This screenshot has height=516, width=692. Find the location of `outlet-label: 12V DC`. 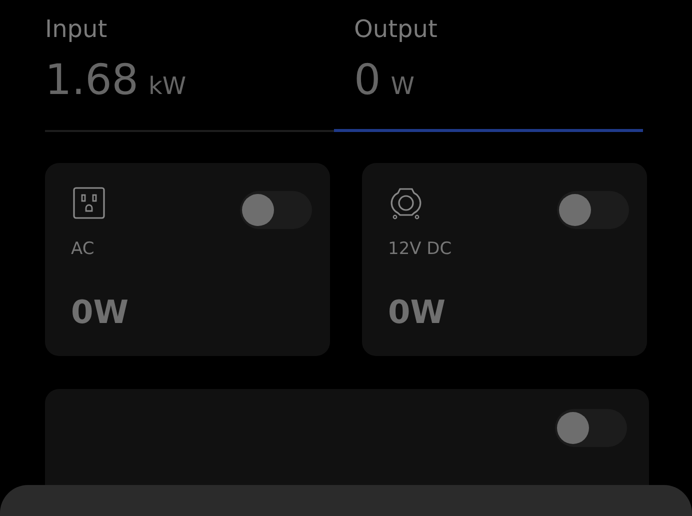

outlet-label: 12V DC is located at coordinates (420, 249).